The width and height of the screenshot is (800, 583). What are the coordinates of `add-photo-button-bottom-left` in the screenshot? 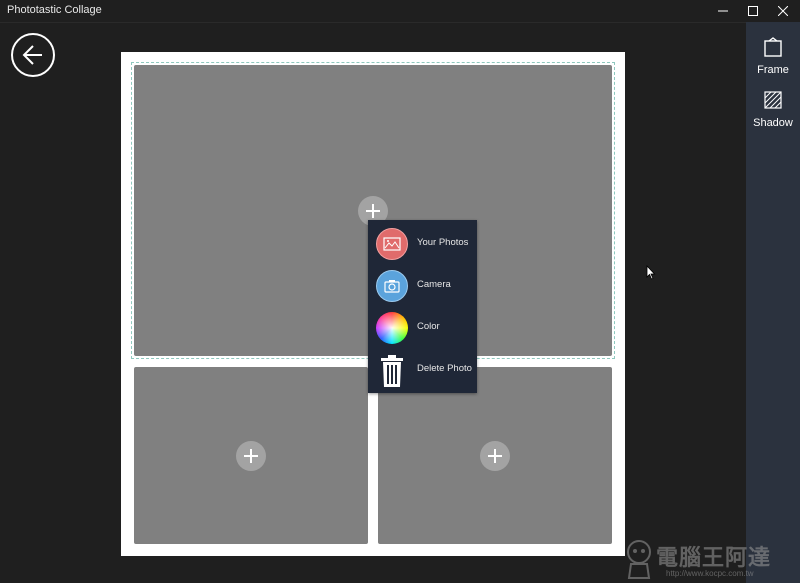 It's located at (251, 456).